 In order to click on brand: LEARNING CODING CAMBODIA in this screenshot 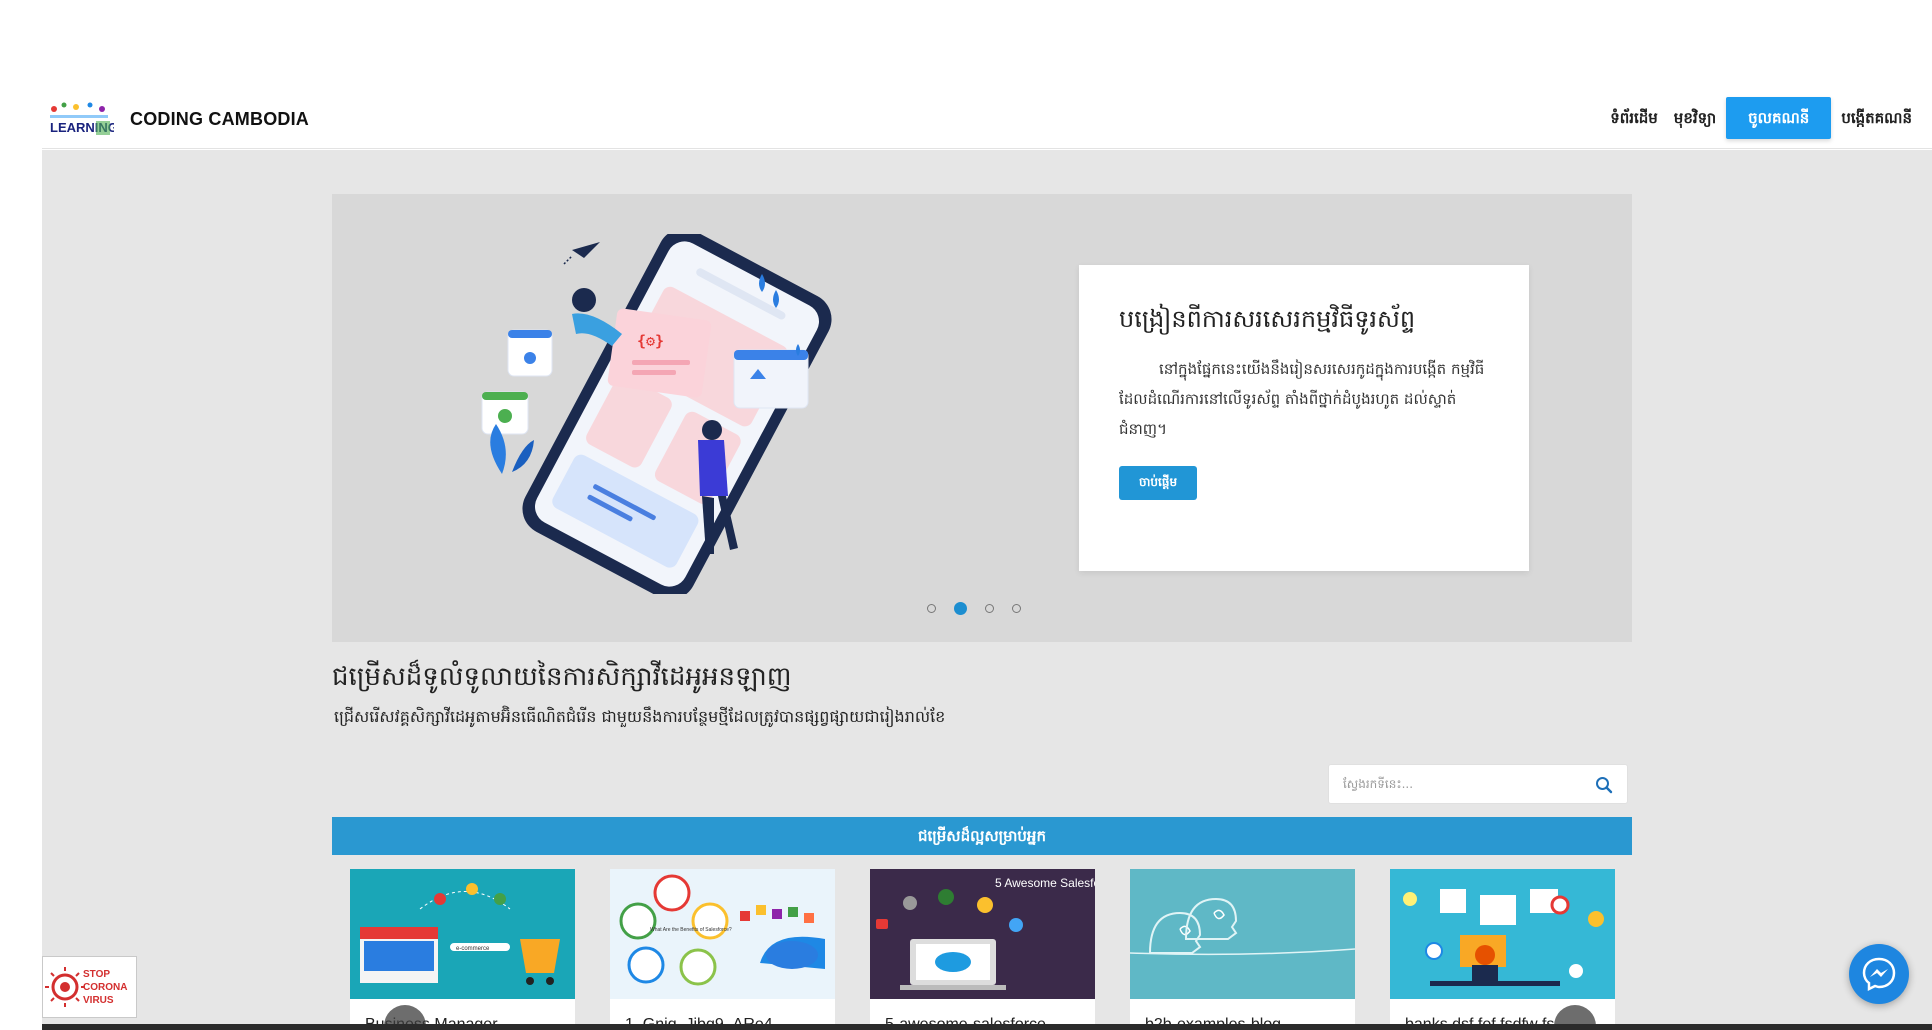, I will do `click(177, 119)`.